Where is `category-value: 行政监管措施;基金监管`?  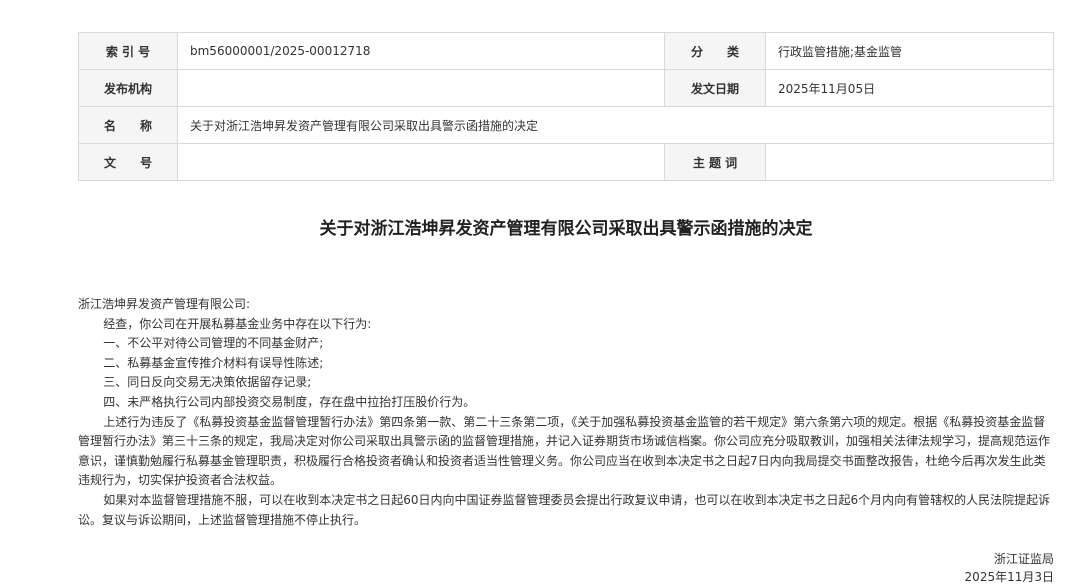 category-value: 行政监管措施;基金监管 is located at coordinates (909, 51).